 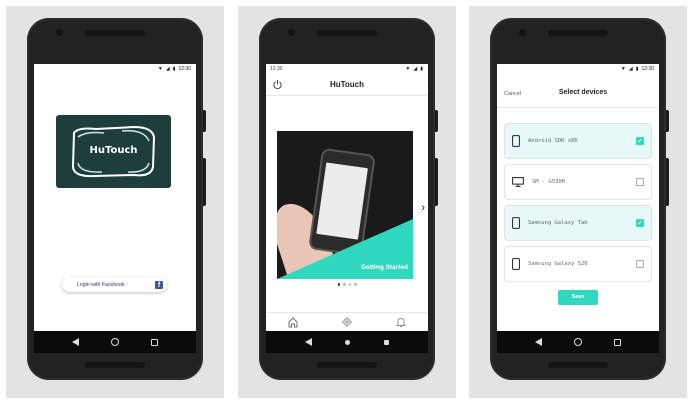 I want to click on next-chevron-icon: ›, so click(x=423, y=208).